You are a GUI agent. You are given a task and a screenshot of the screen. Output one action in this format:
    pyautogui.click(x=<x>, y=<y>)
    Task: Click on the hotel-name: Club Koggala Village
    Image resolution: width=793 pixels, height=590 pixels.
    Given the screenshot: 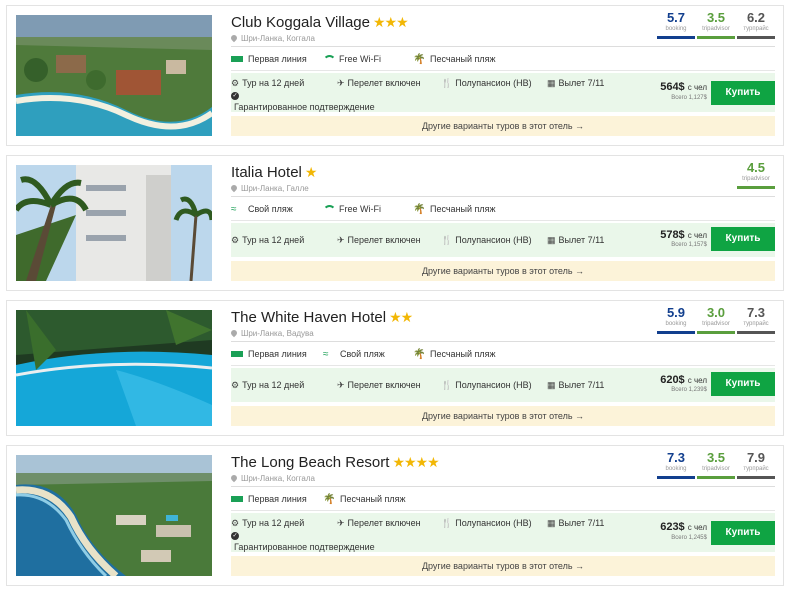 What is the action you would take?
    pyautogui.click(x=300, y=22)
    